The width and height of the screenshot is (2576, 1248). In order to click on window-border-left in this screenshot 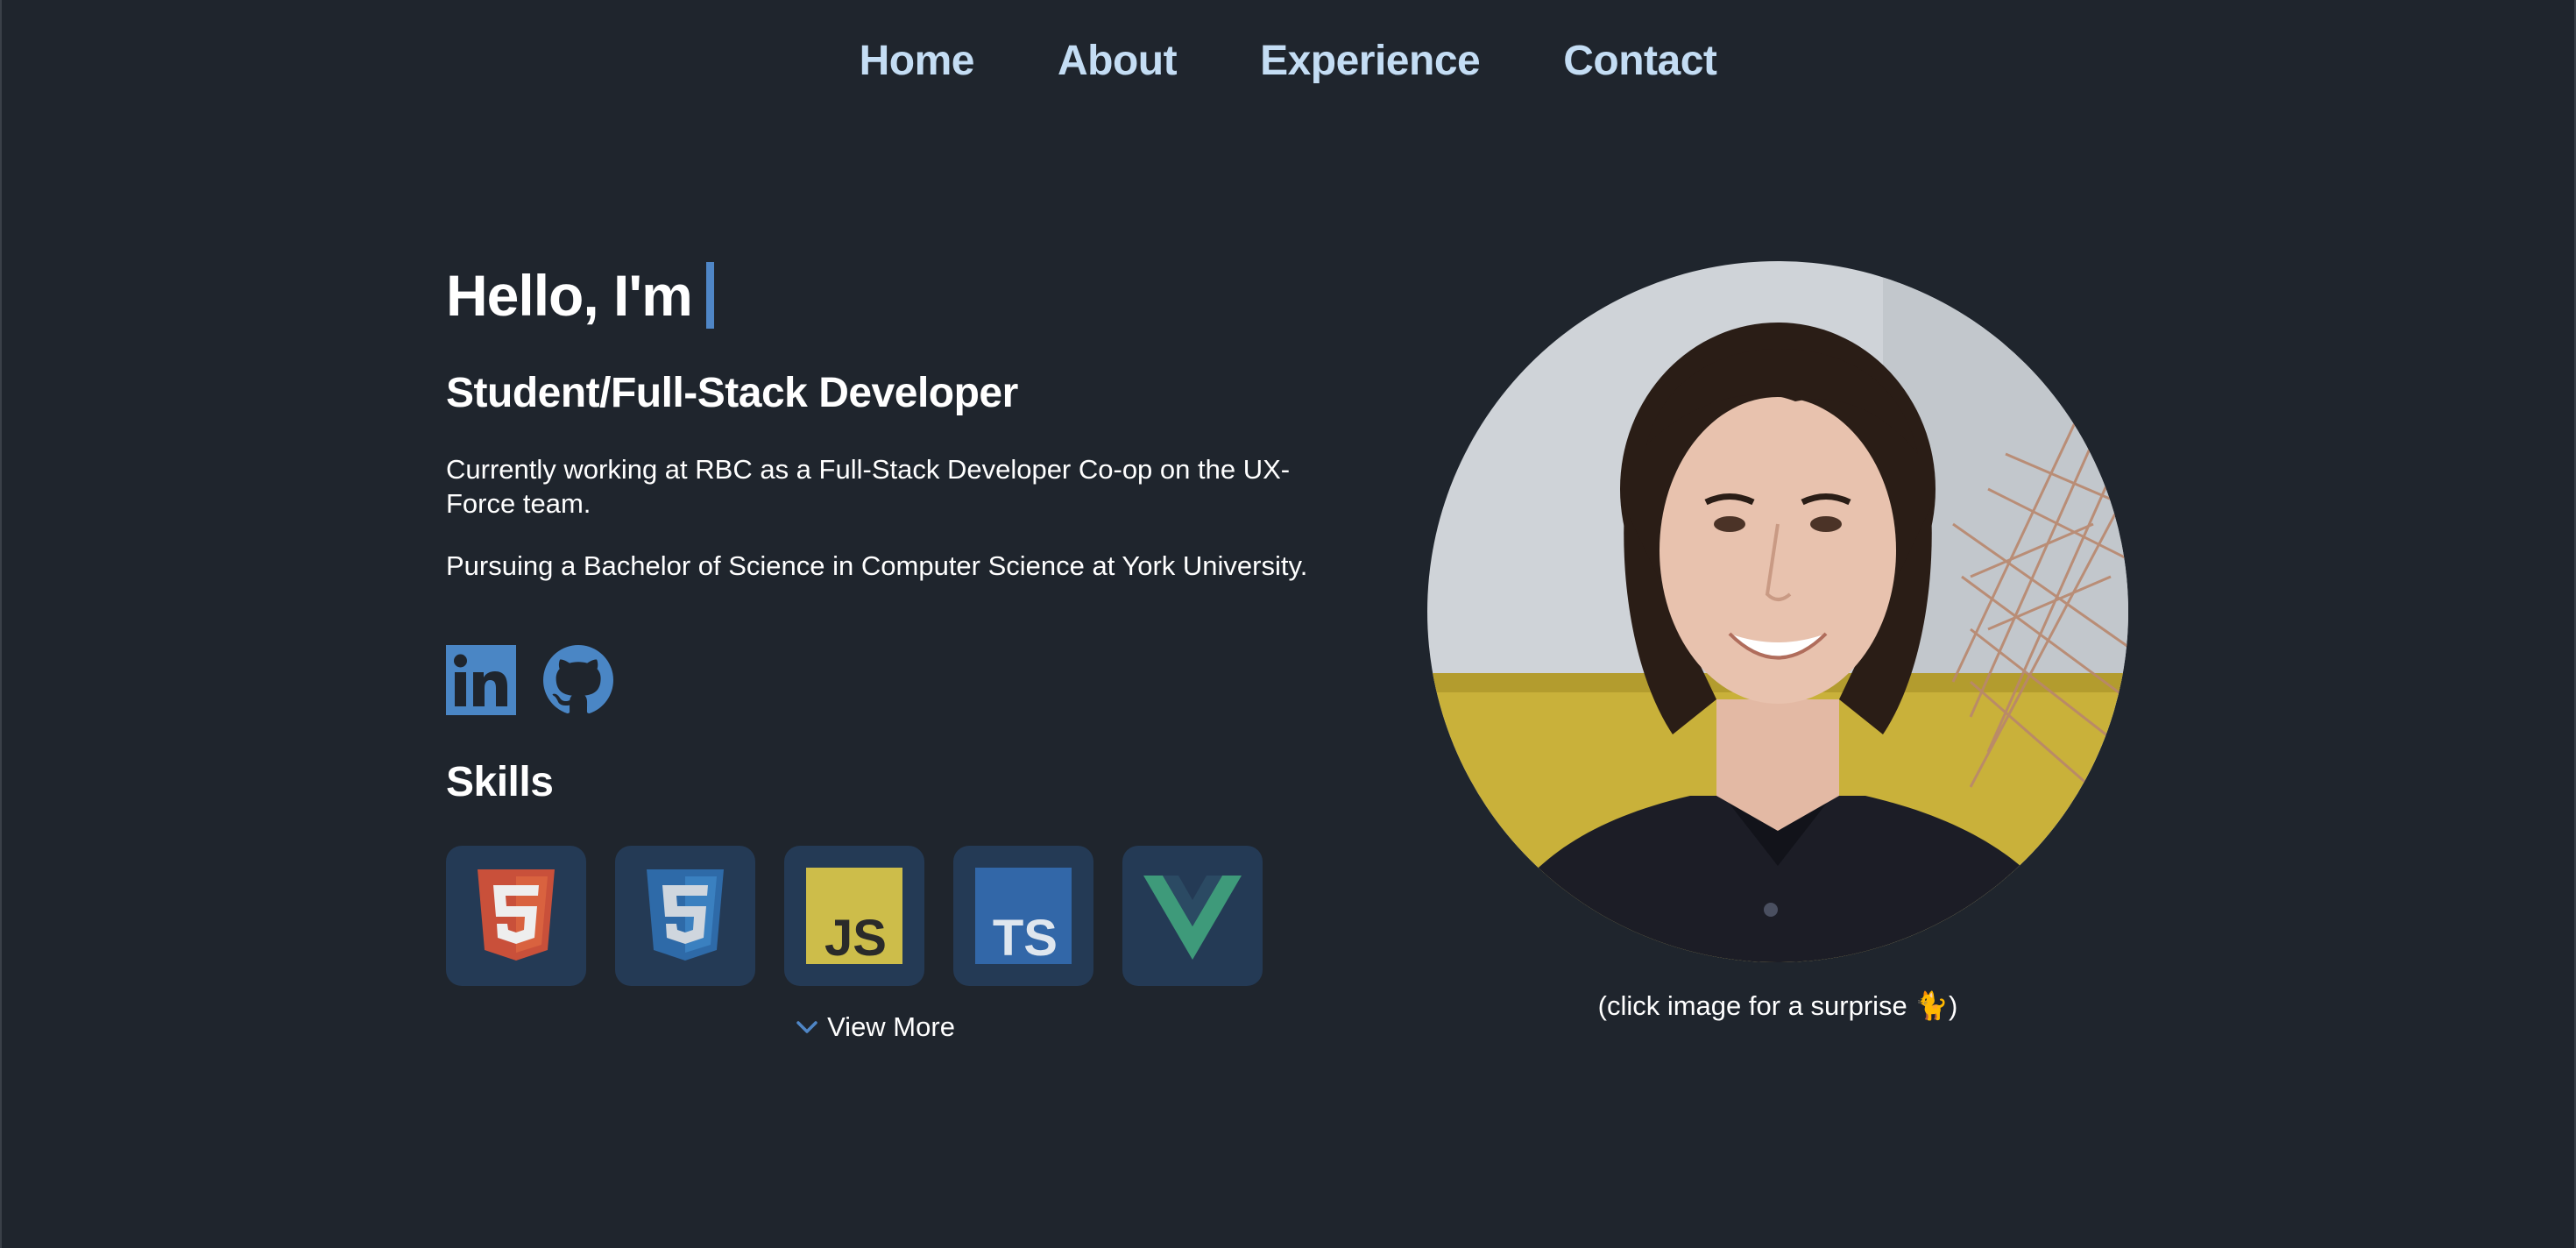, I will do `click(1, 624)`.